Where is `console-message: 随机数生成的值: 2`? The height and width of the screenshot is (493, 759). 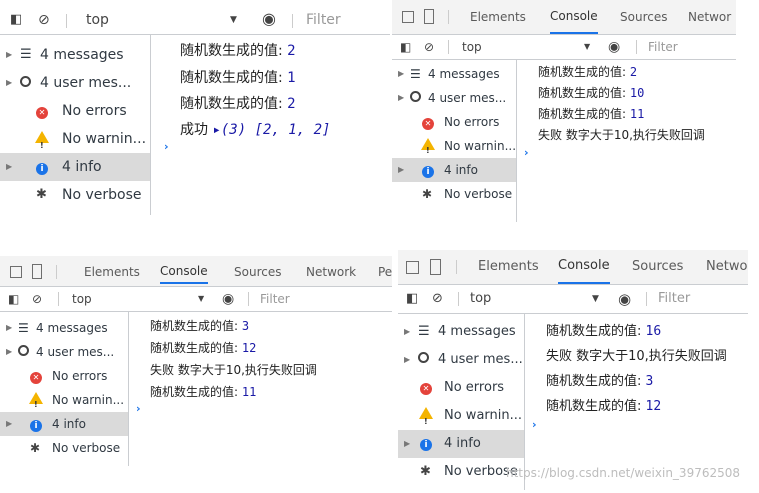 console-message: 随机数生成的值: 2 is located at coordinates (238, 103).